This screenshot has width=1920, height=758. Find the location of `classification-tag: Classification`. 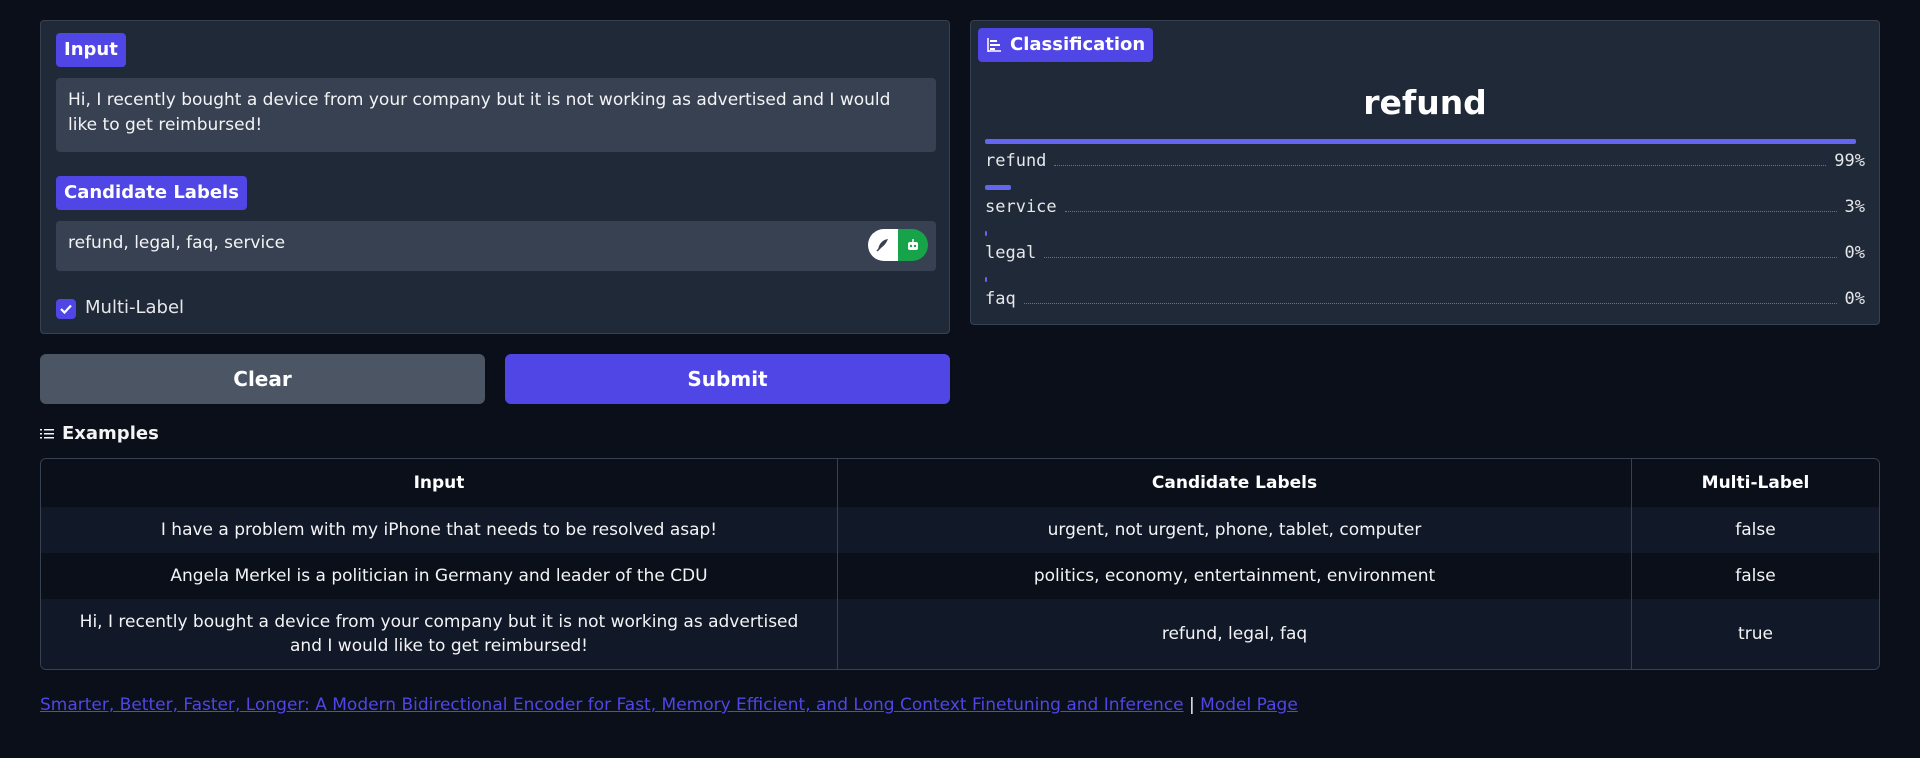

classification-tag: Classification is located at coordinates (1066, 45).